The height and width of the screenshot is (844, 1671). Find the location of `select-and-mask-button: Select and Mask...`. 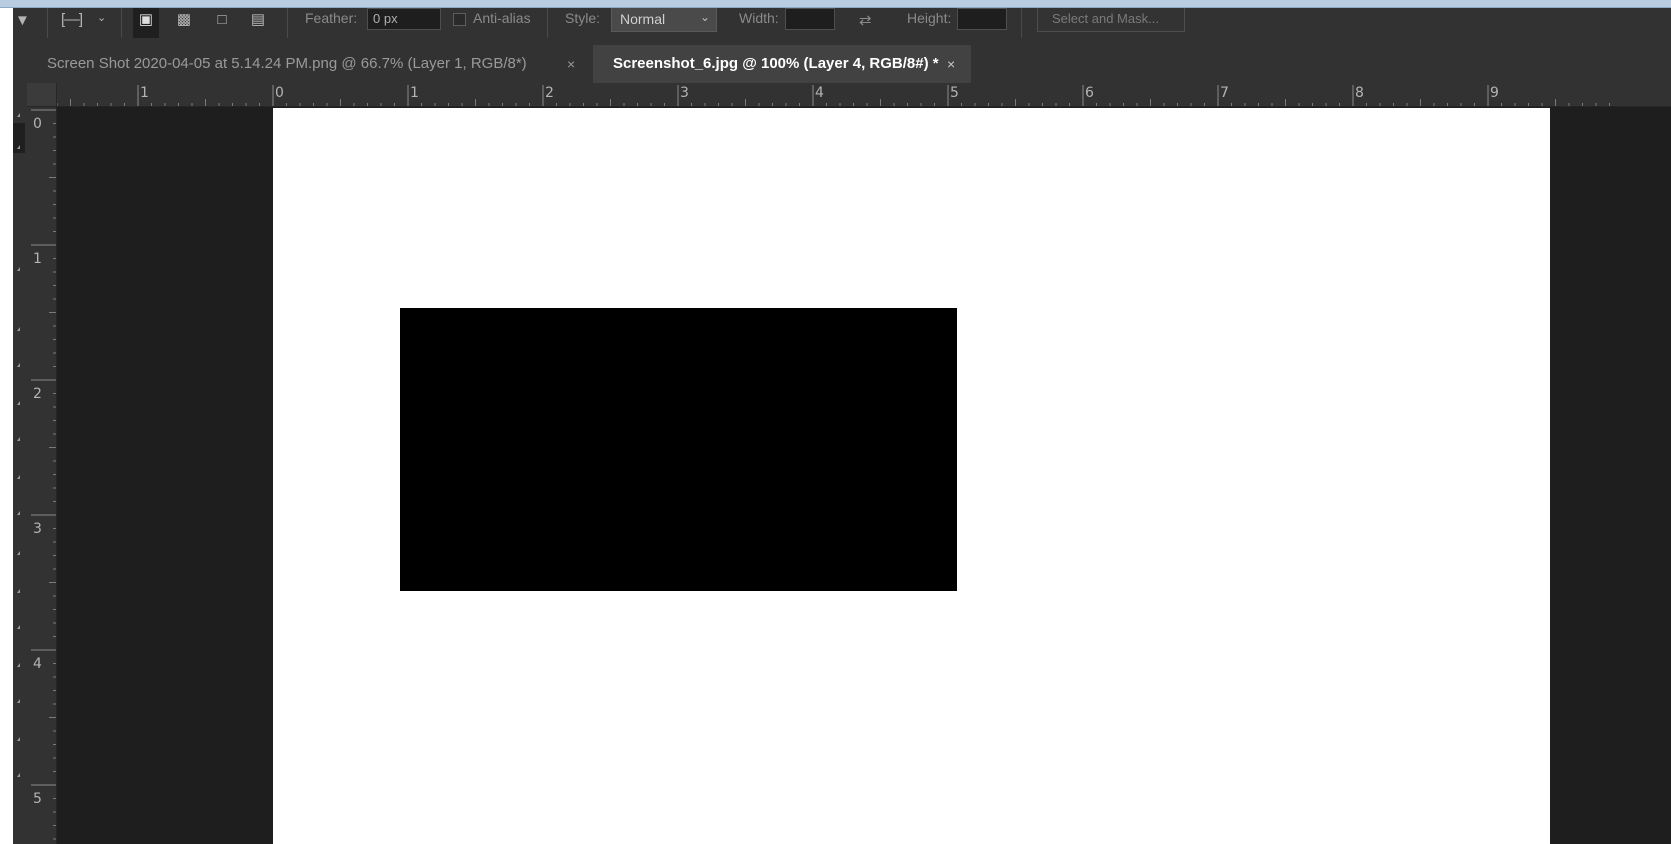

select-and-mask-button: Select and Mask... is located at coordinates (1111, 20).